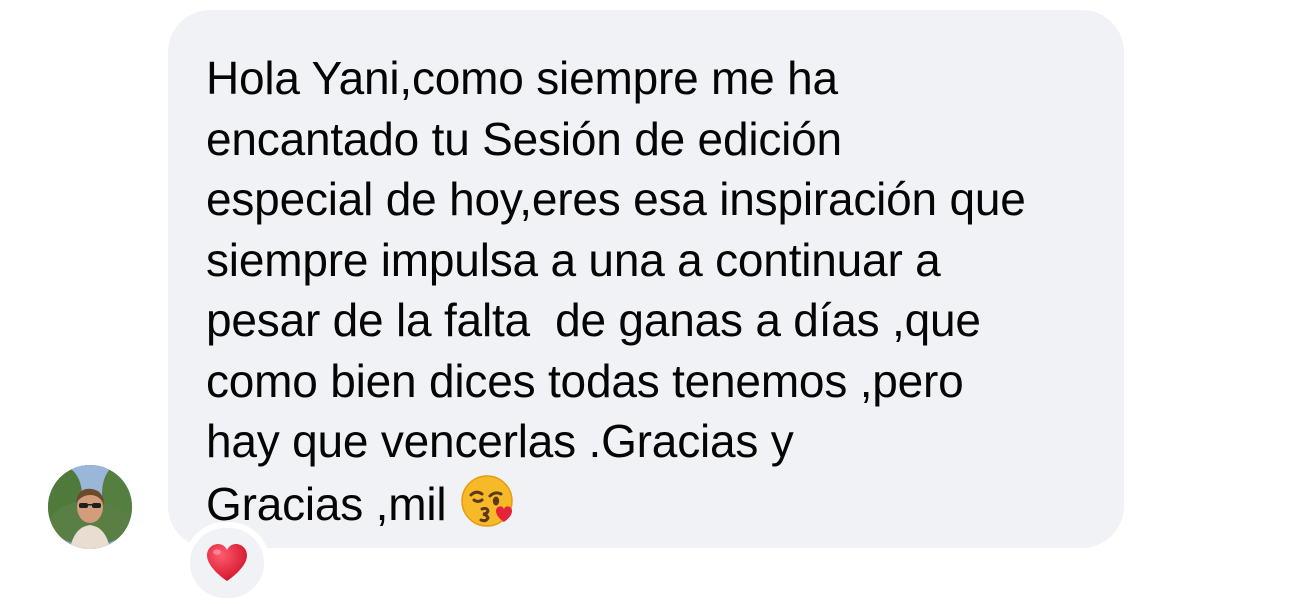 The height and width of the screenshot is (604, 1290). Describe the element at coordinates (593, 320) in the screenshot. I see `message-line: pesar de la falta de ganas a días ,que` at that location.